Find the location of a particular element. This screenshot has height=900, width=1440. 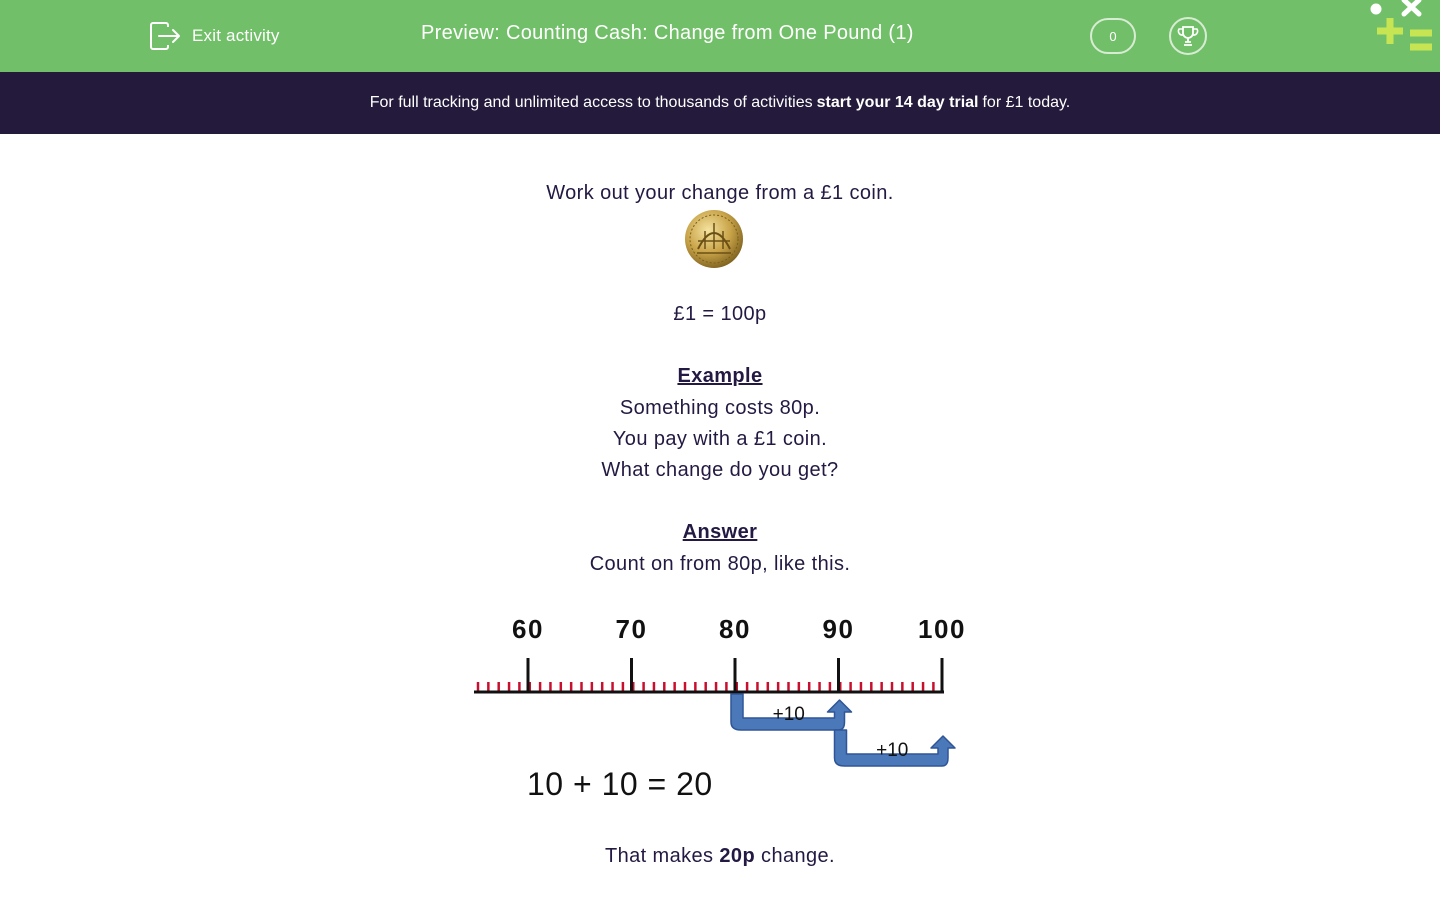

trial-link: start your 14 day trial is located at coordinates (898, 103).